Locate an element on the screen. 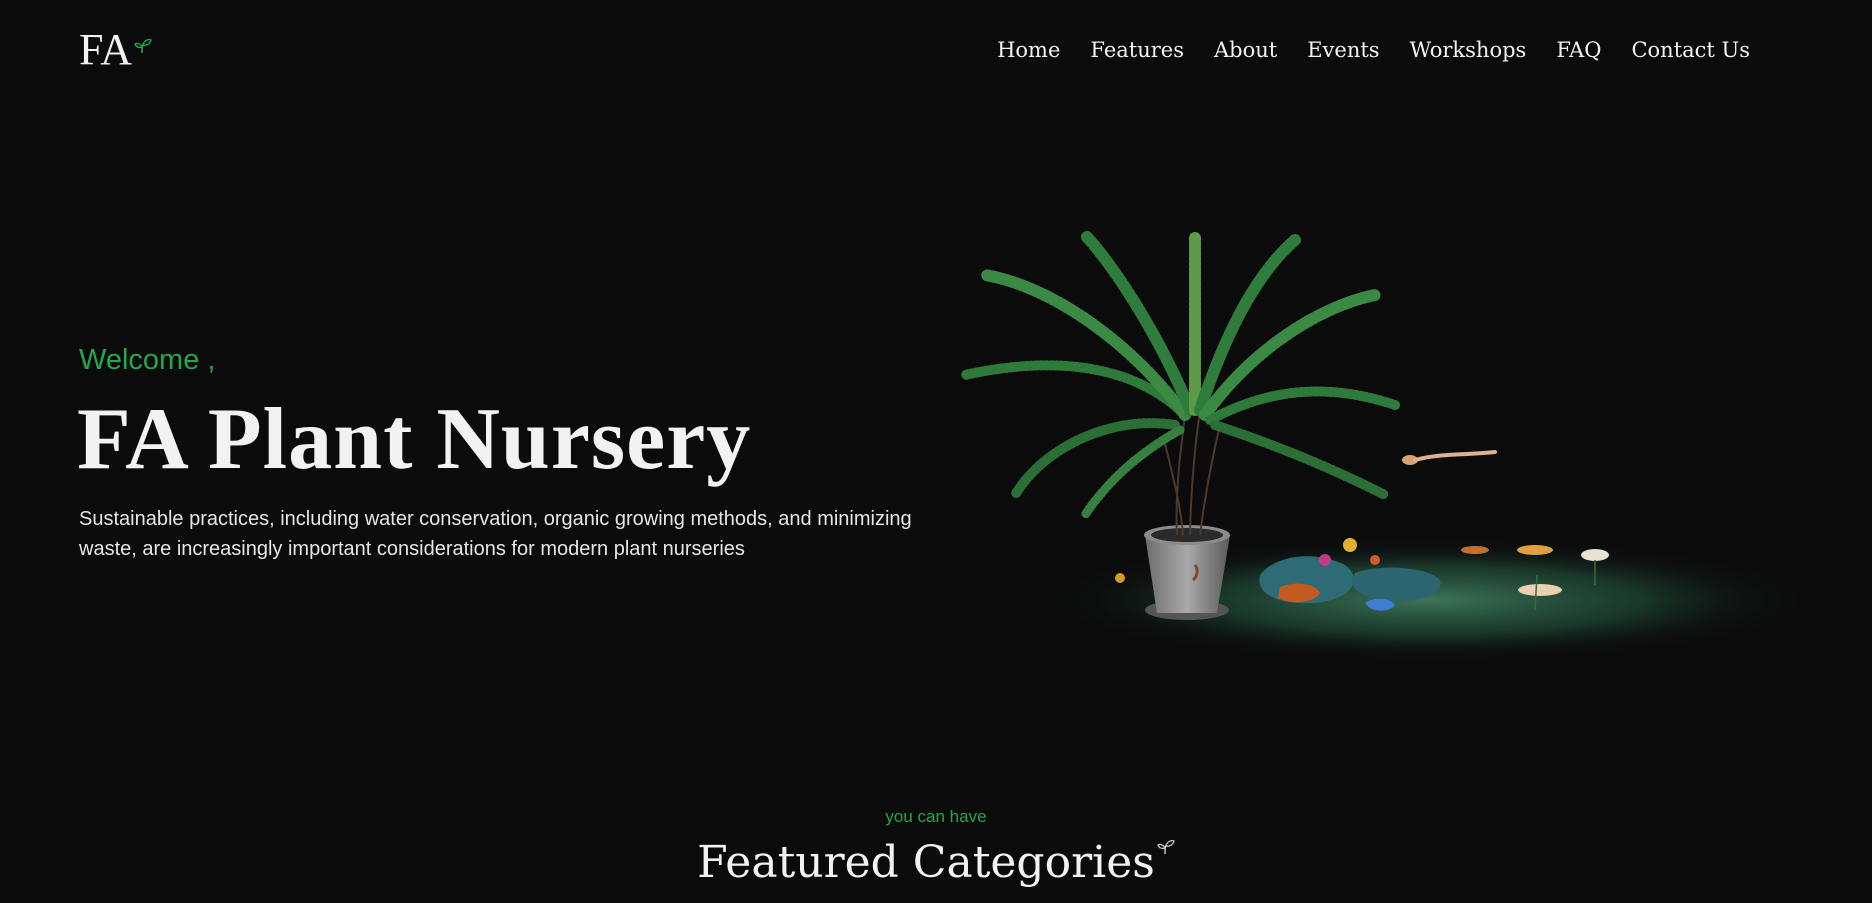 The width and height of the screenshot is (1872, 903). plant-pot is located at coordinates (1187, 572).